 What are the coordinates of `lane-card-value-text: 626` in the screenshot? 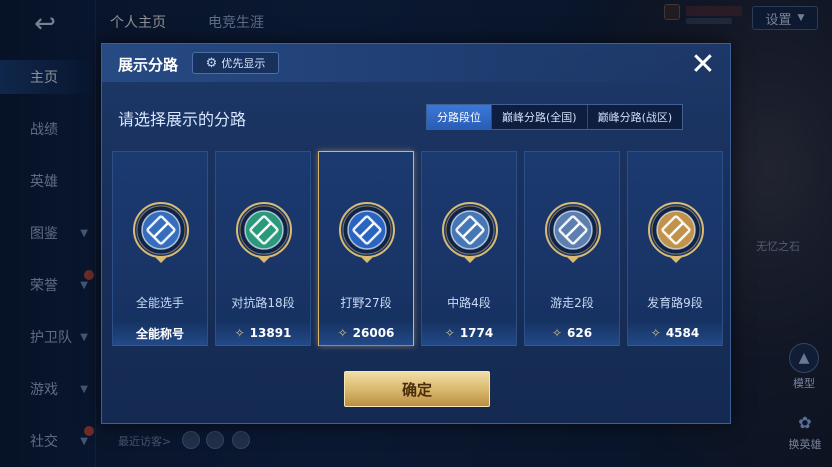 It's located at (580, 333).